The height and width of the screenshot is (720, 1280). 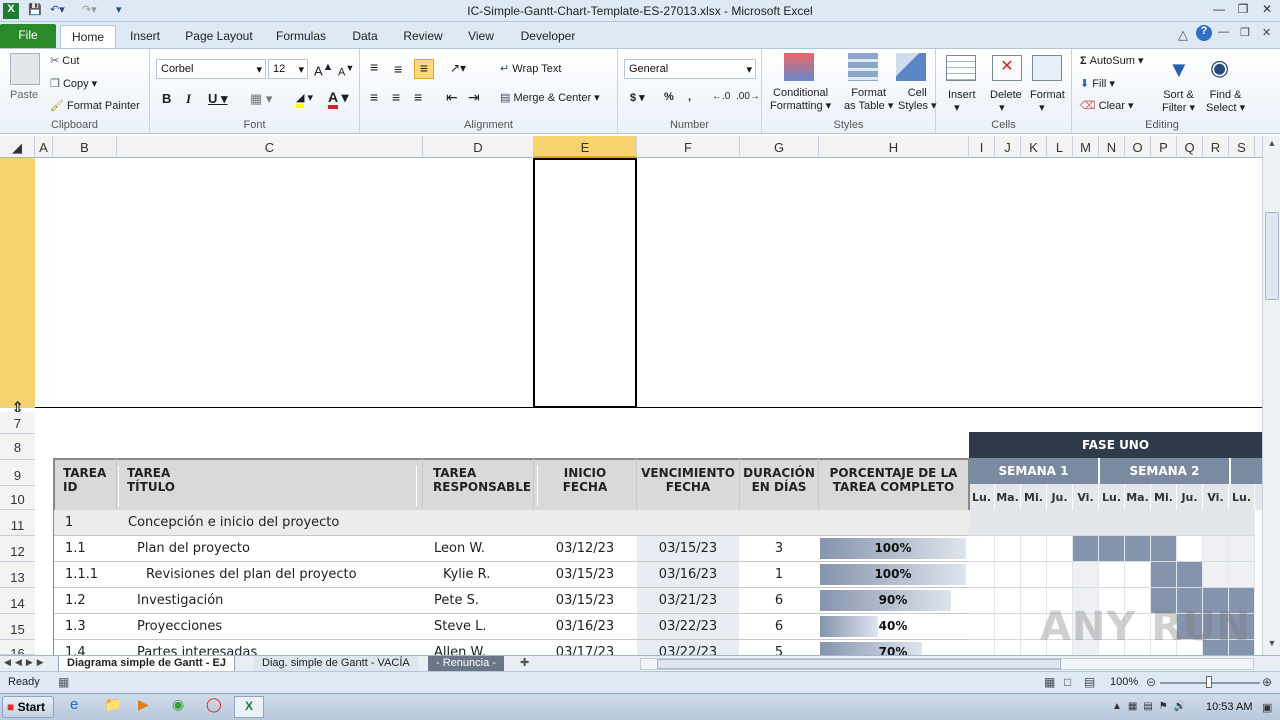 I want to click on increase-decimal-icon: ←.0, so click(x=721, y=96).